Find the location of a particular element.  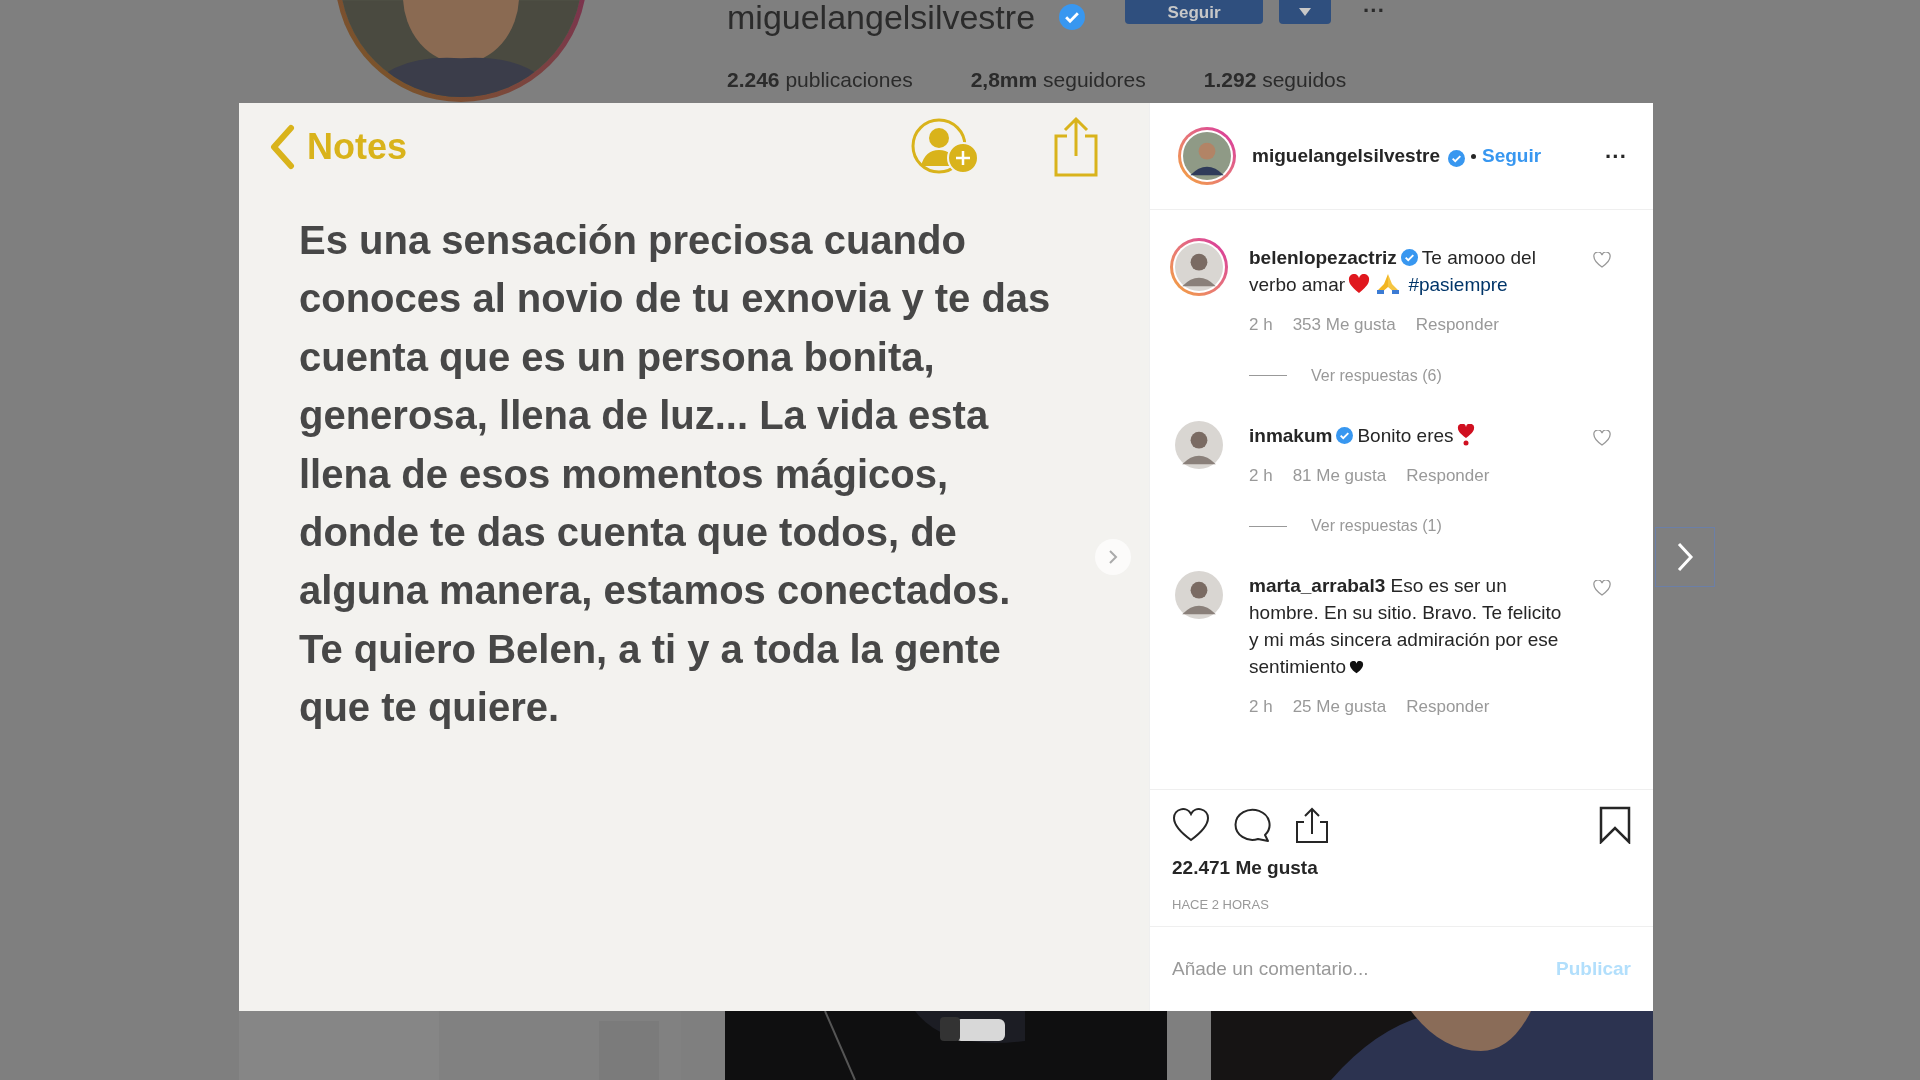

bookmark-icon is located at coordinates (1615, 825).